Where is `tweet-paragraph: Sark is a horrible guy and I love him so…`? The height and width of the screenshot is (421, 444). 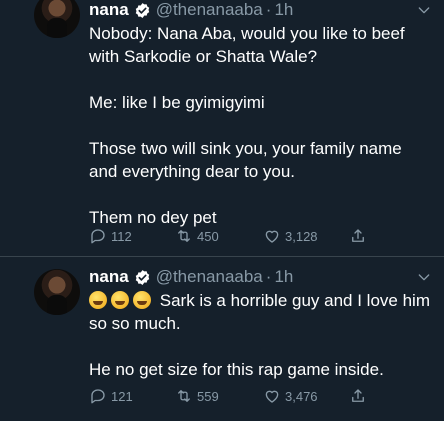 tweet-paragraph: Sark is a horrible guy and I love him so… is located at coordinates (260, 312).